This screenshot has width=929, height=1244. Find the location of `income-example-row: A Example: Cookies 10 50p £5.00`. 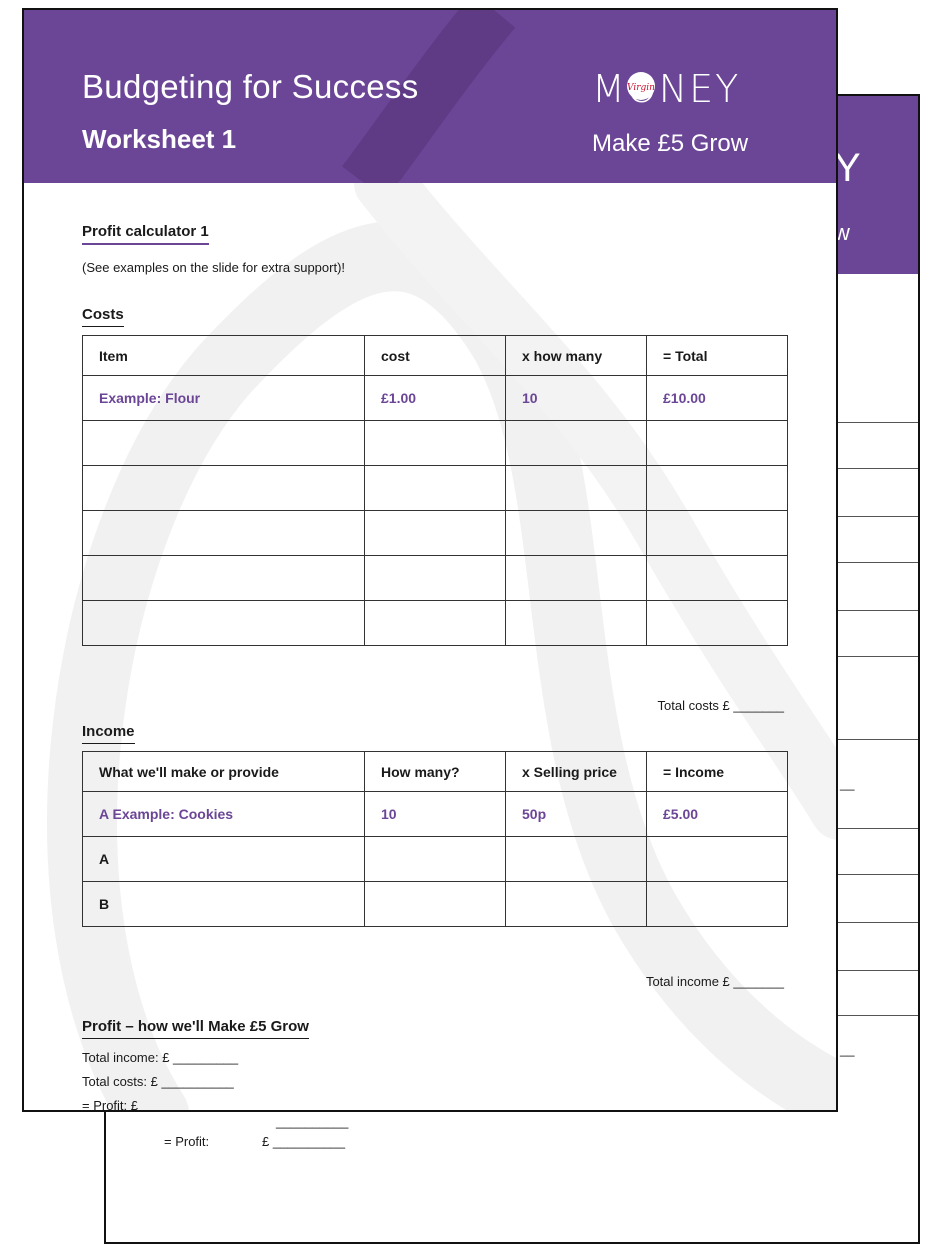

income-example-row: A Example: Cookies 10 50p £5.00 is located at coordinates (435, 814).